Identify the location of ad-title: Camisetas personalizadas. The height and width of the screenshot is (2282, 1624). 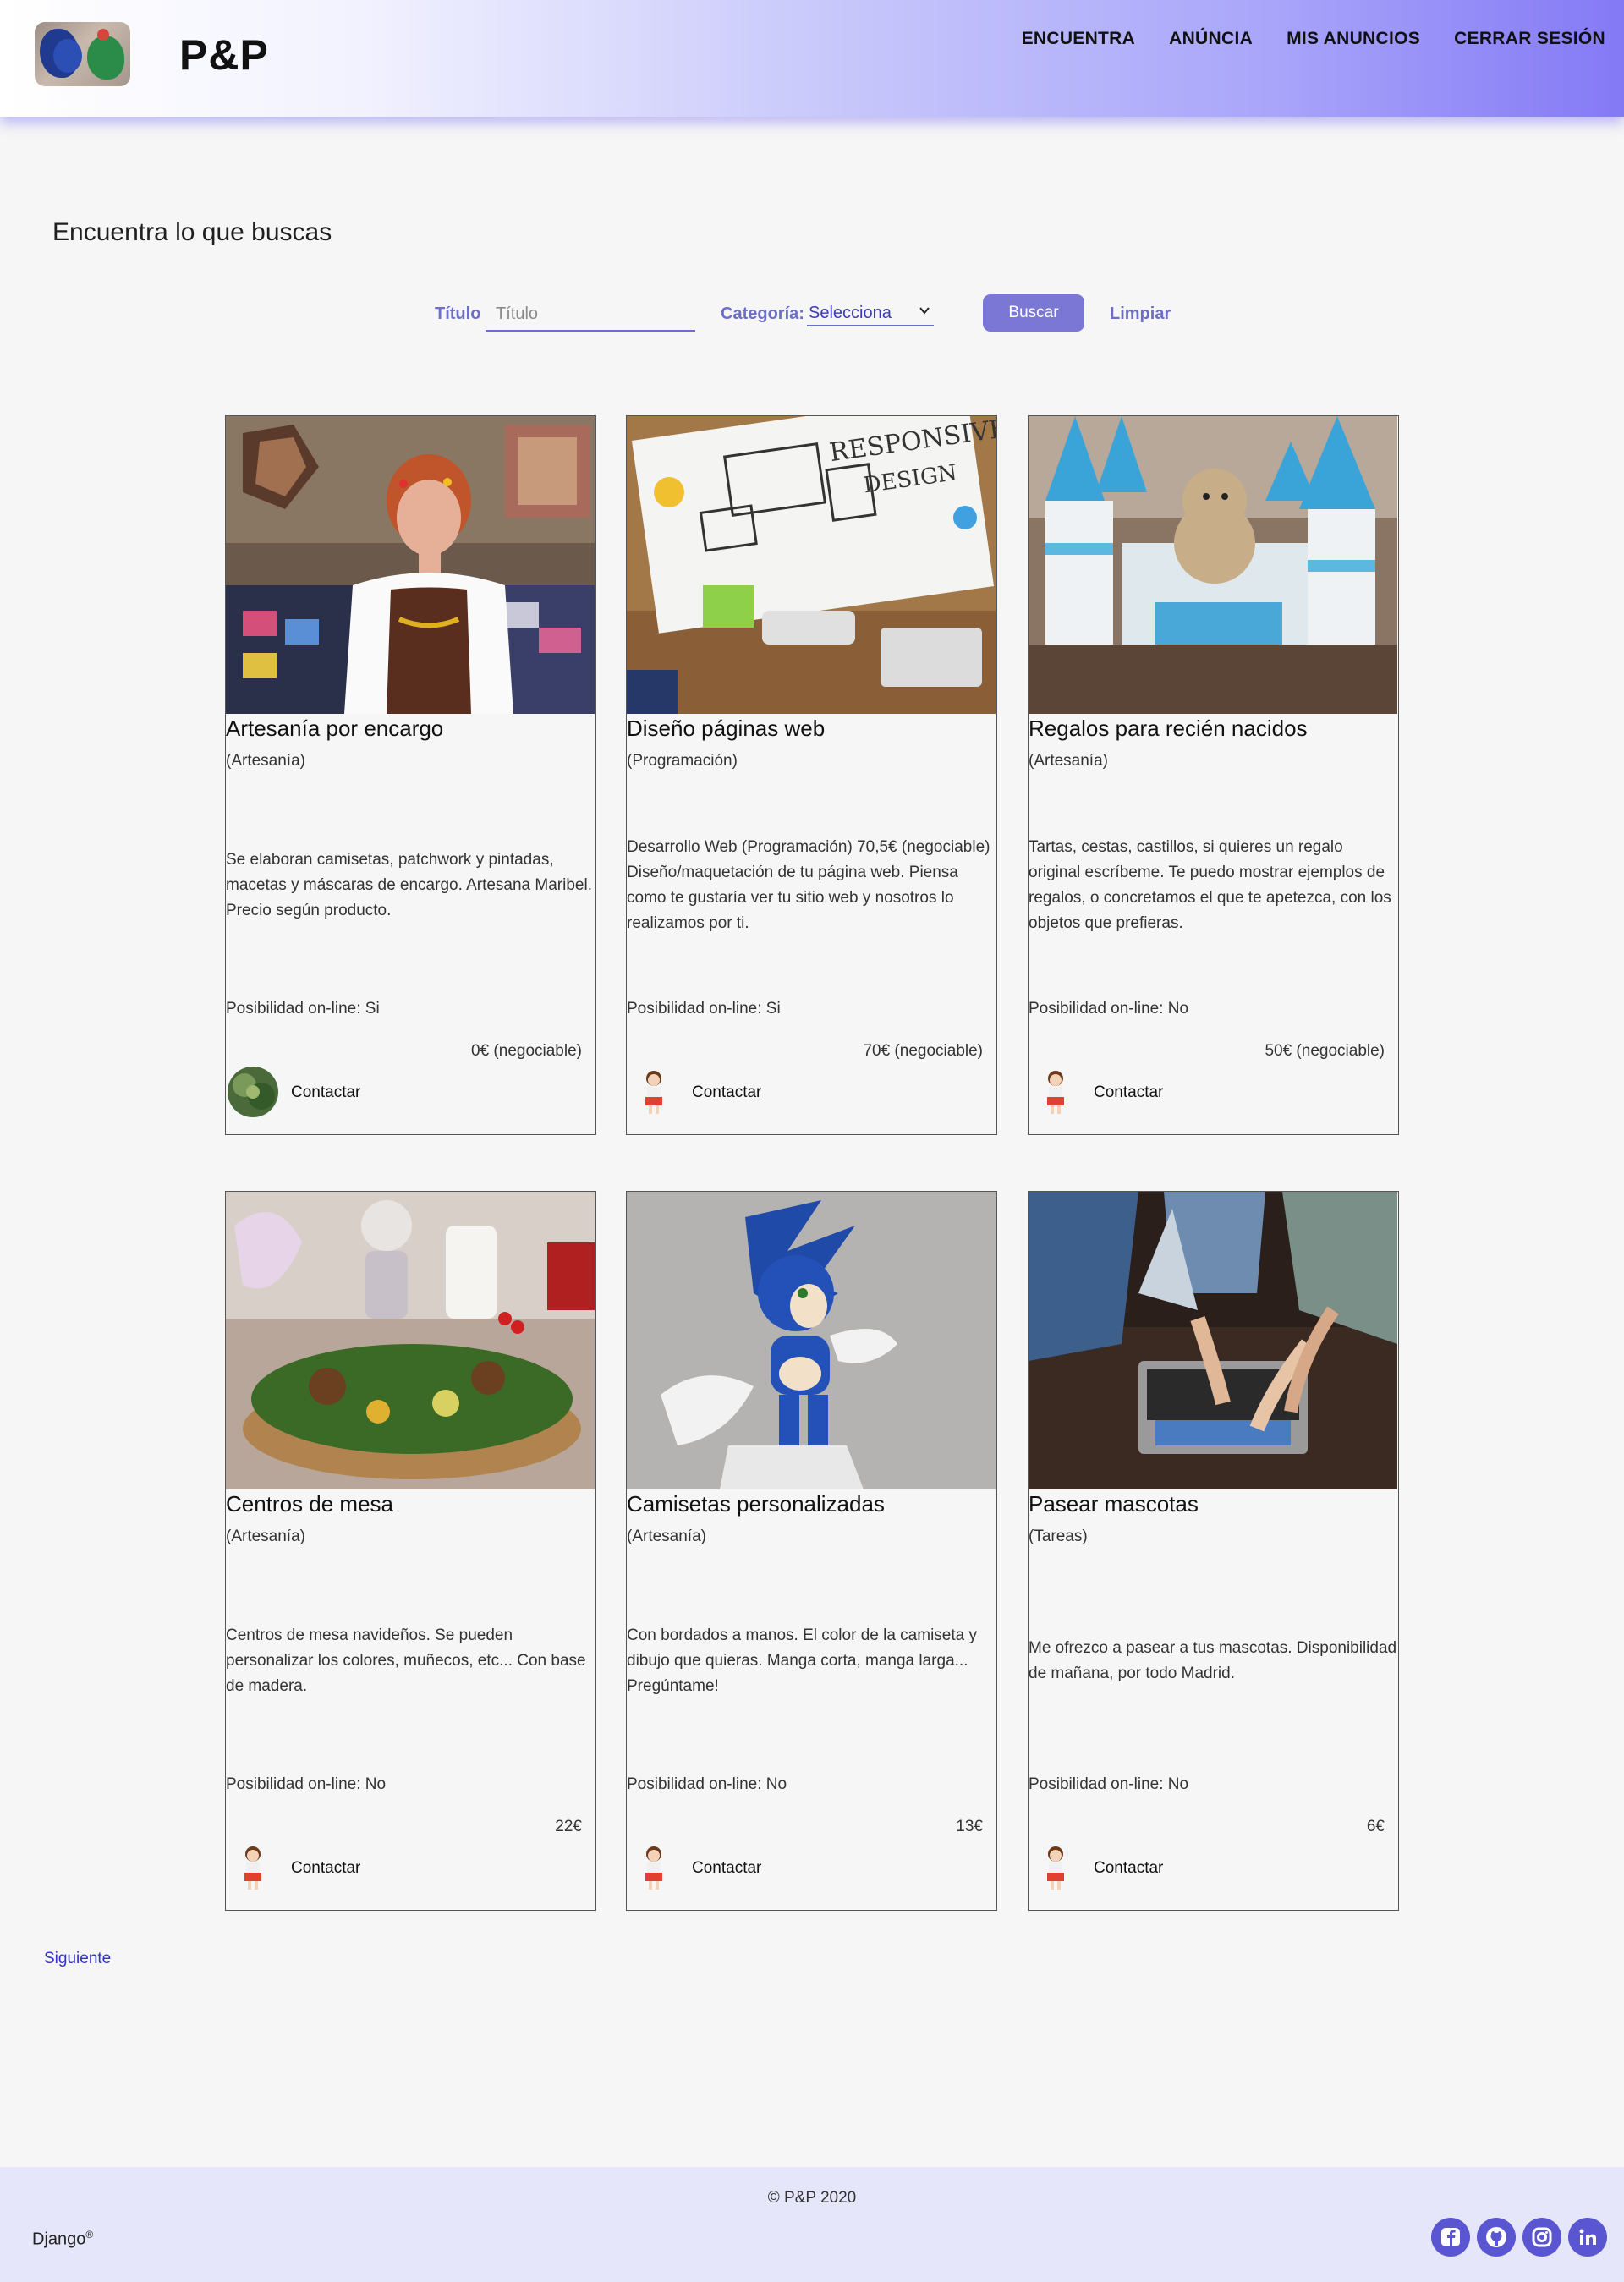
(756, 1504).